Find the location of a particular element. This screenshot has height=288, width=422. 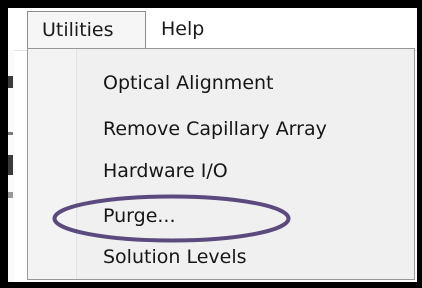

background-window-edge is located at coordinates (11, 166).